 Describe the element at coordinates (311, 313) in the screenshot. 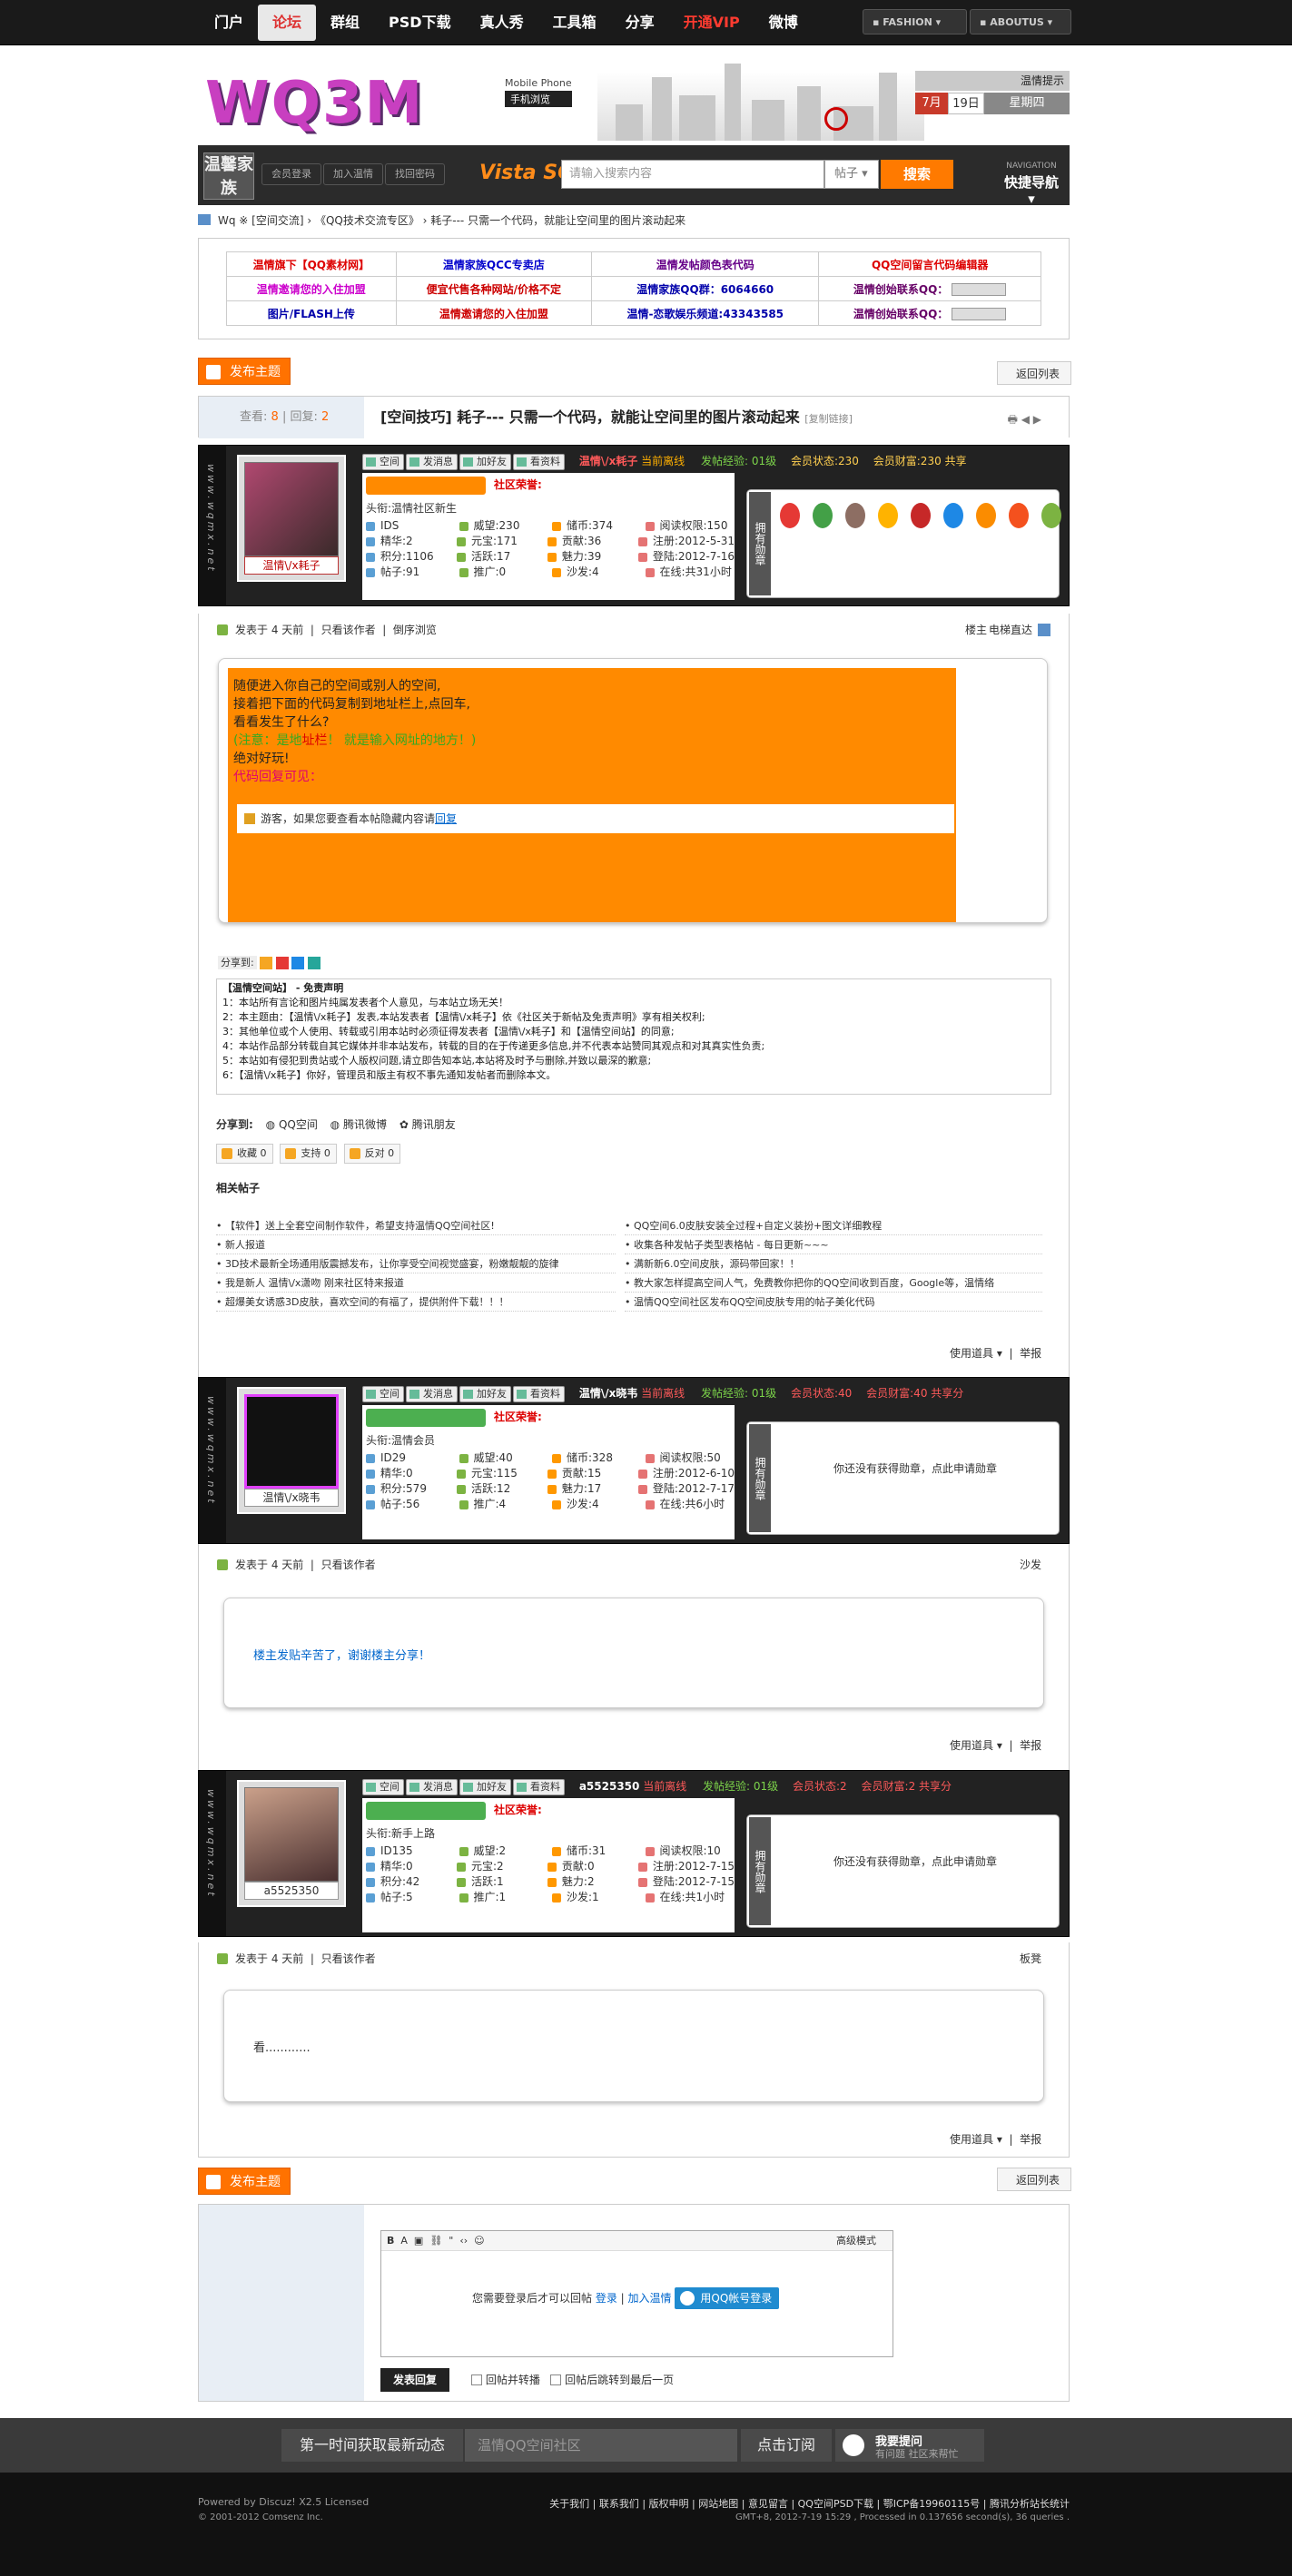

I see `ad-link: 图片/FLASH上传` at that location.